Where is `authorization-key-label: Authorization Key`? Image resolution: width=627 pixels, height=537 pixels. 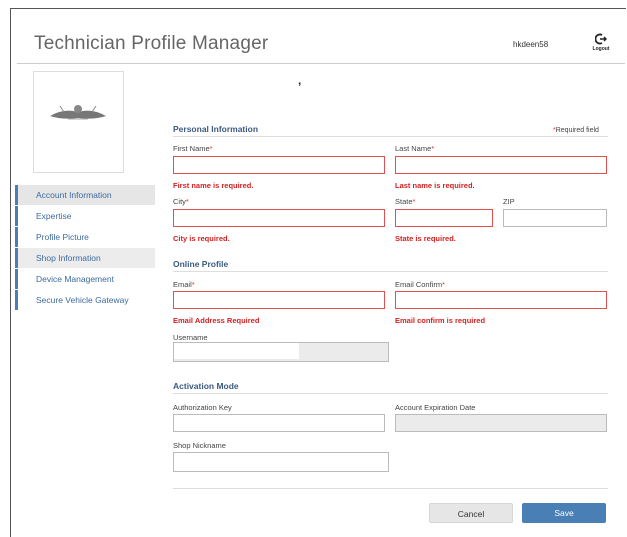 authorization-key-label: Authorization Key is located at coordinates (202, 407).